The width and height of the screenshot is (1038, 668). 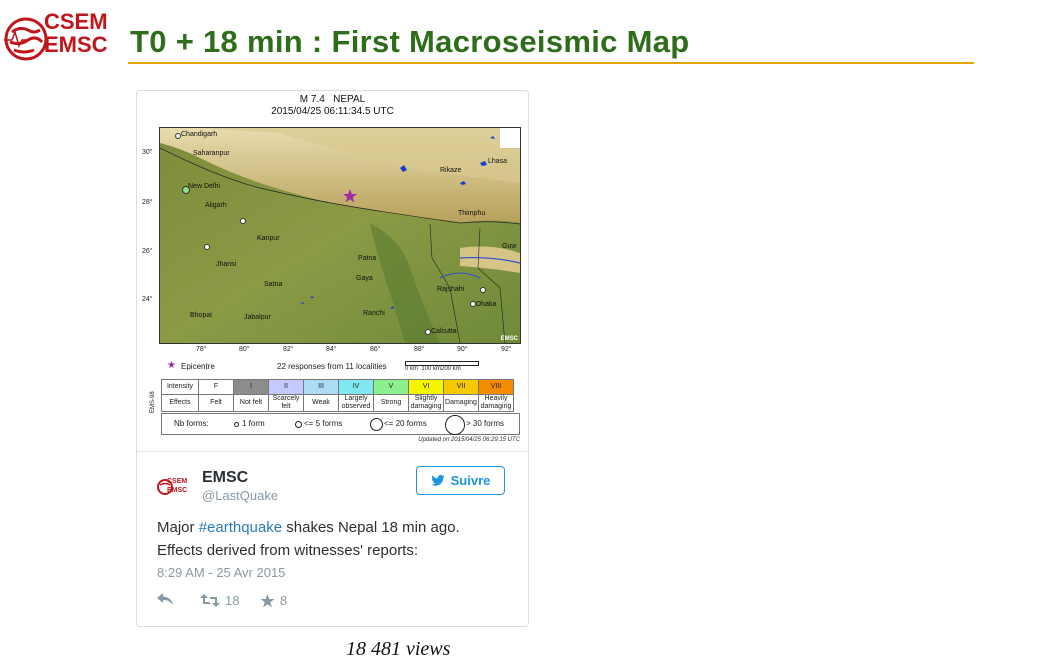 What do you see at coordinates (199, 134) in the screenshot?
I see `city-label: Chandigarh` at bounding box center [199, 134].